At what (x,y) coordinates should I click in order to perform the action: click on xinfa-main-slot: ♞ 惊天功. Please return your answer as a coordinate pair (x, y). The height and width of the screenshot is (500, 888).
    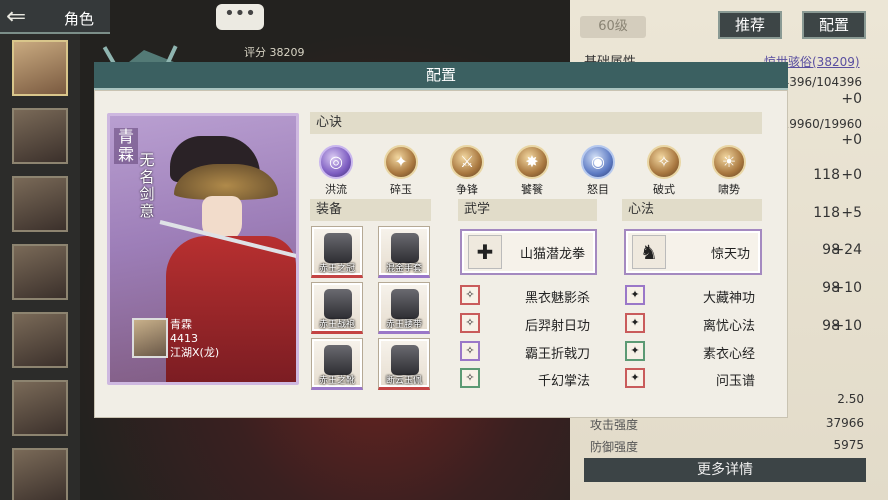
    Looking at the image, I should click on (693, 252).